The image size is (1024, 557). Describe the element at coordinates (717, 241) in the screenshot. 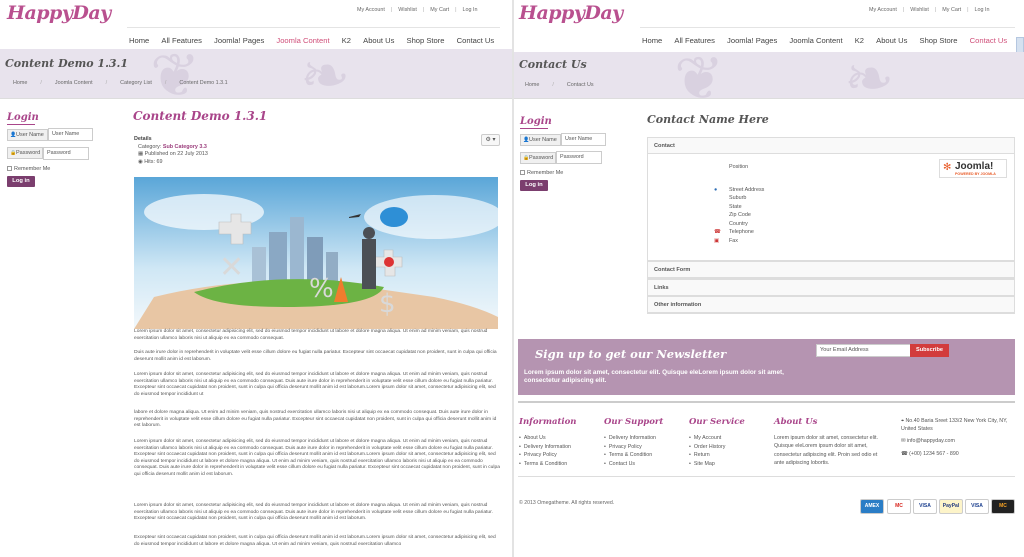

I see `fax-icon: ▣` at that location.